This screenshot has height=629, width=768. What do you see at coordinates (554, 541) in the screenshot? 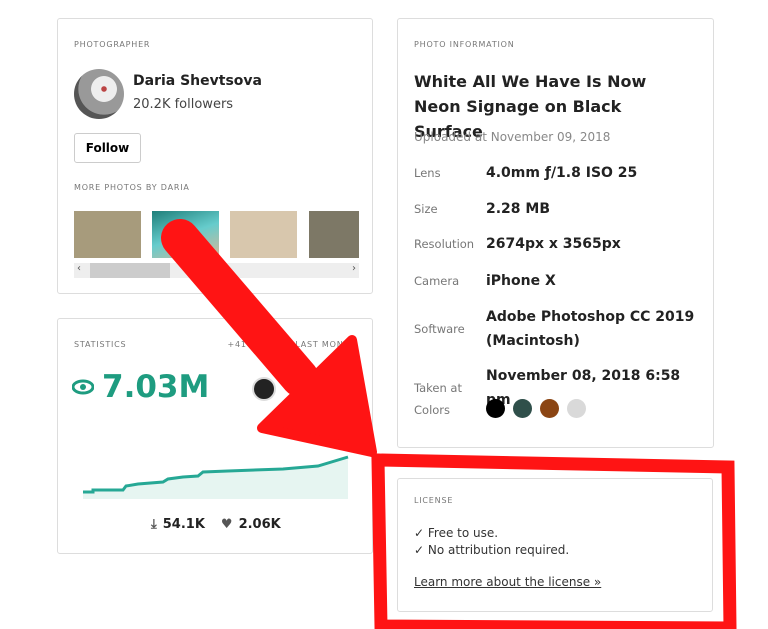
I see `annotation-box` at bounding box center [554, 541].